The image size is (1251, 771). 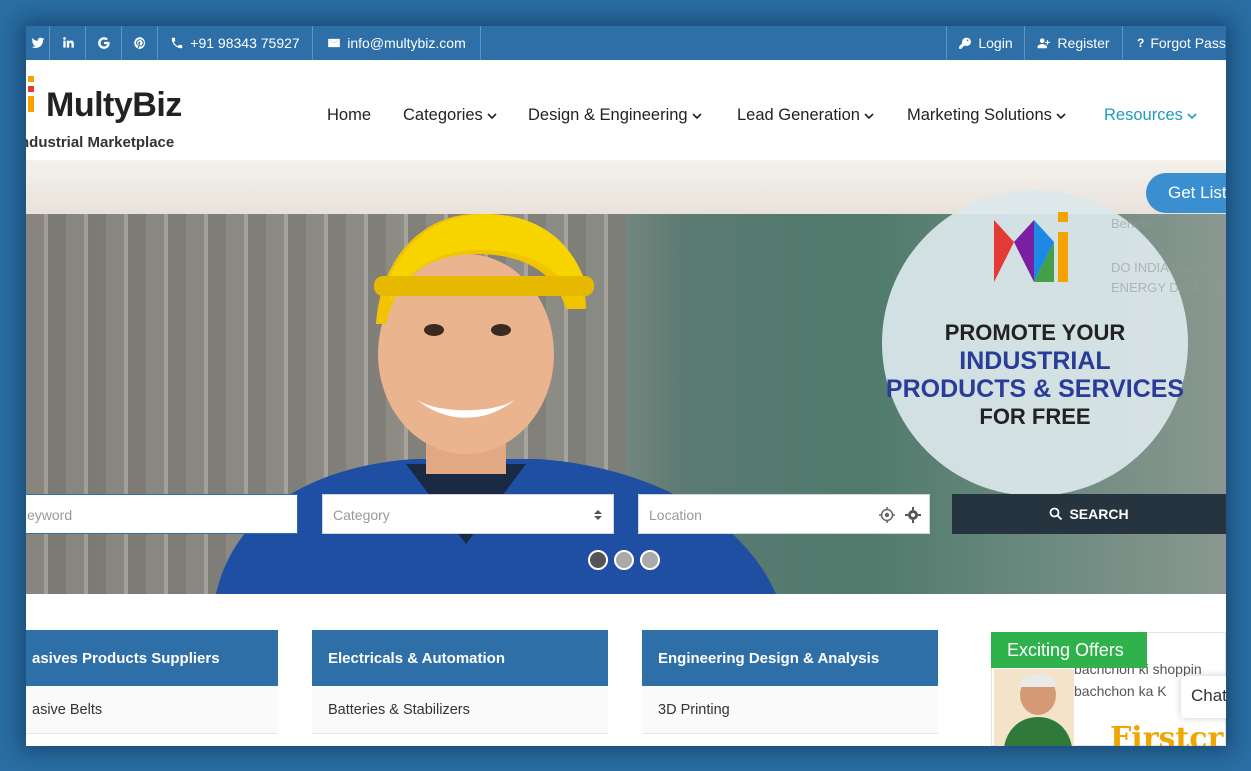 I want to click on category-card-title: Electricals & Automation, so click(x=460, y=658).